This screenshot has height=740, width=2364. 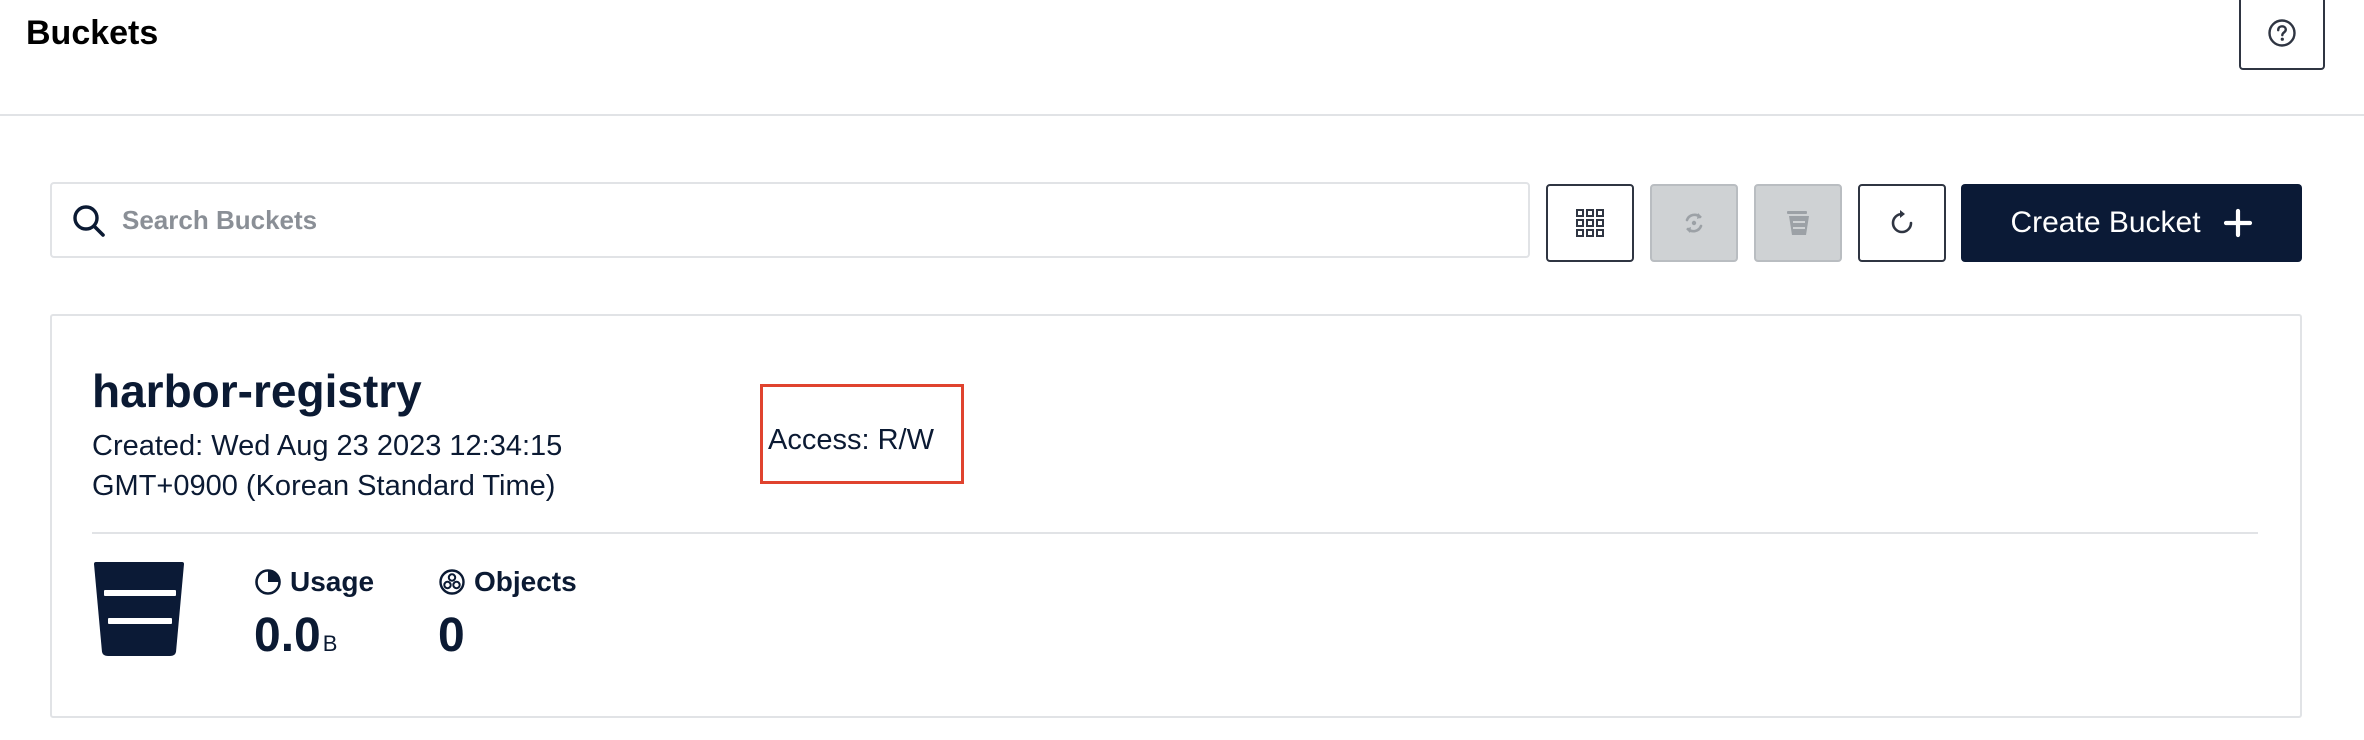 I want to click on refresh-icon, so click(x=1902, y=222).